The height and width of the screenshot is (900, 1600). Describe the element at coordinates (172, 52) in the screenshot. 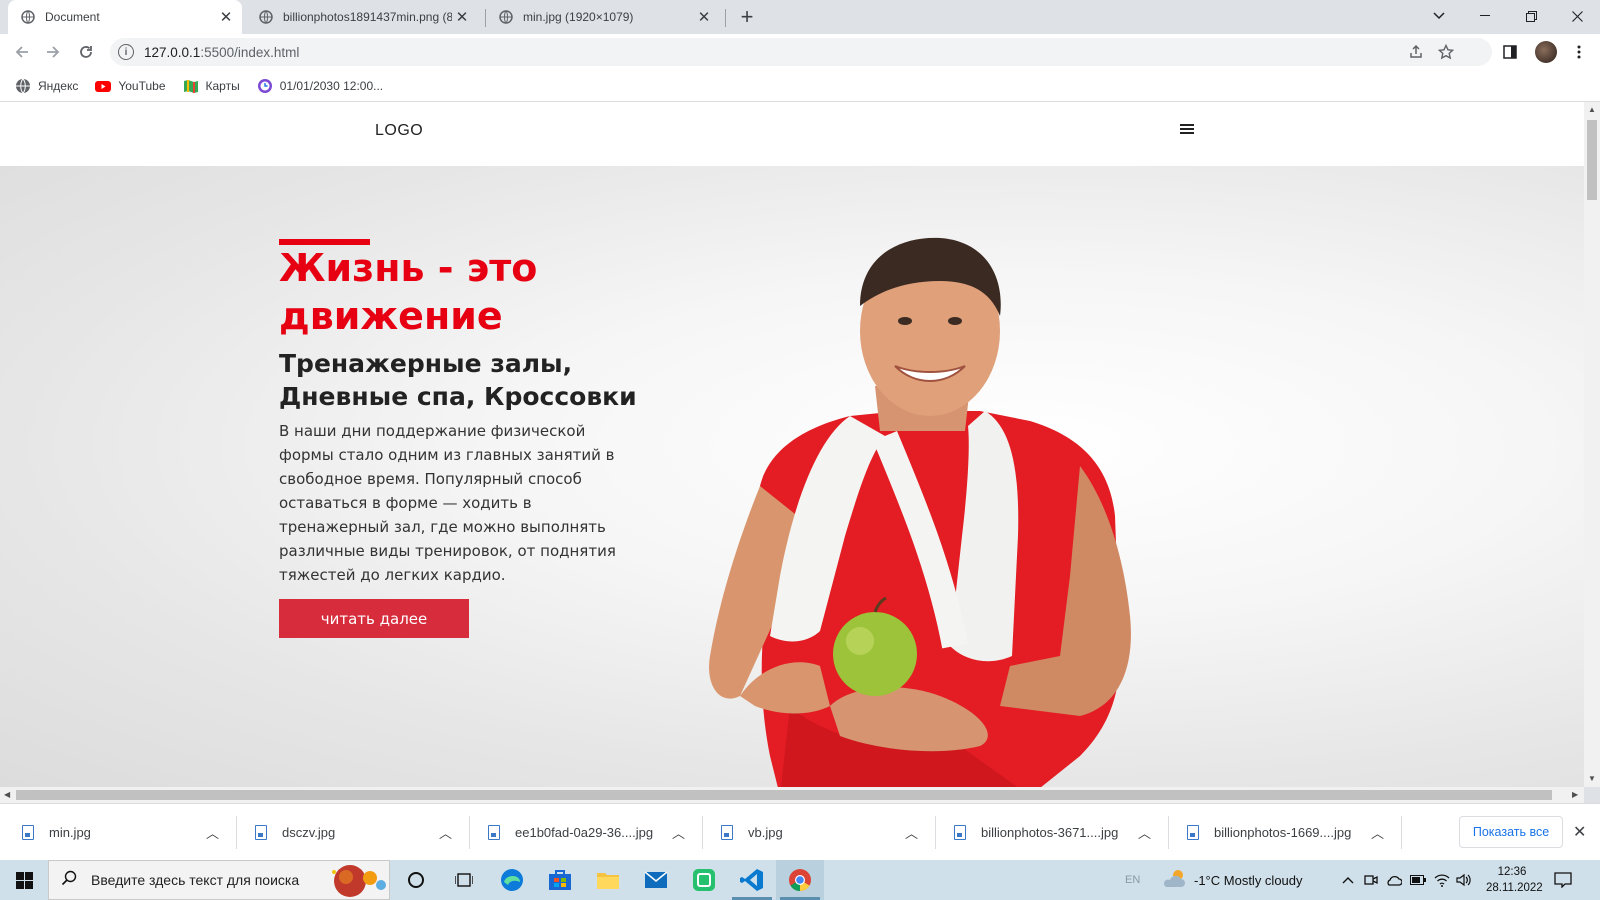

I see `url-host: 127.0.0.1` at that location.